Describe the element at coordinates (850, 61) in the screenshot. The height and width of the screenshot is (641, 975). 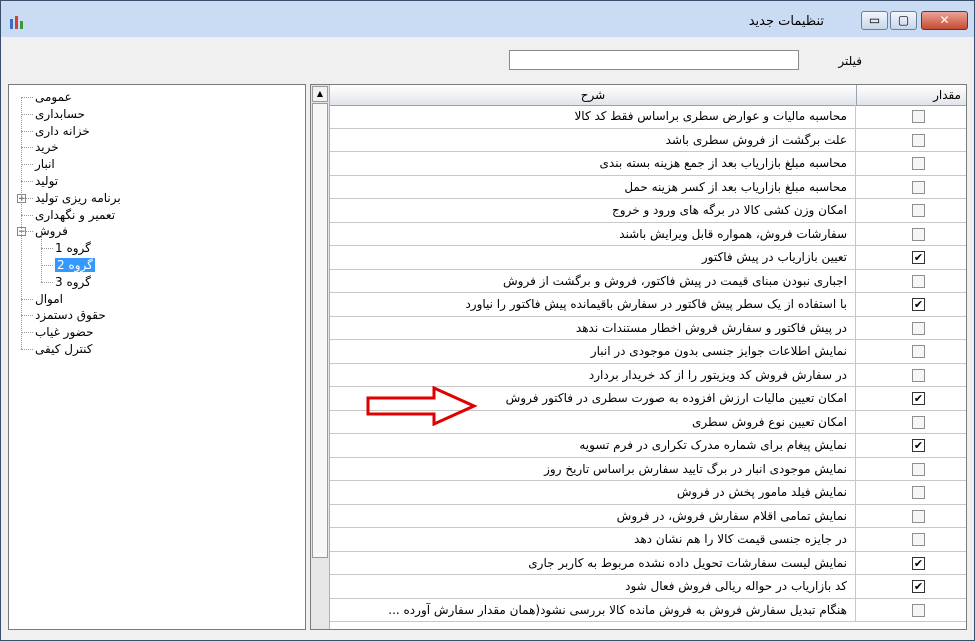
I see `filter-label: فیلتر` at that location.